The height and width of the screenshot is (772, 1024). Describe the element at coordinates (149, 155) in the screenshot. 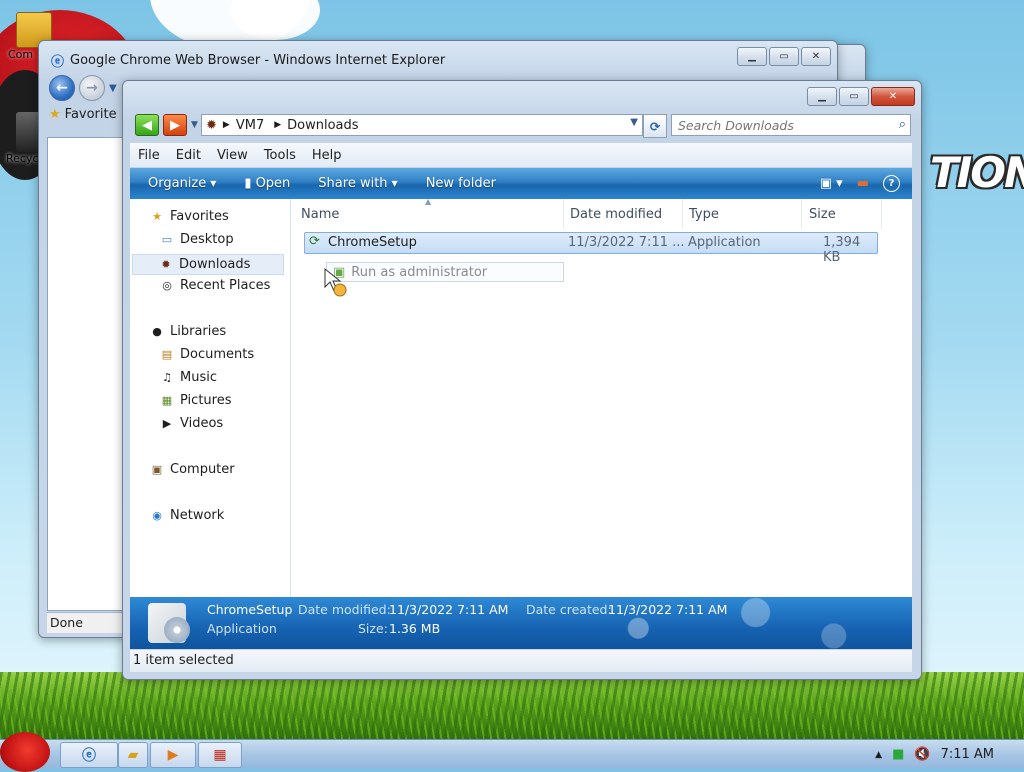

I see `menu-file: File` at that location.